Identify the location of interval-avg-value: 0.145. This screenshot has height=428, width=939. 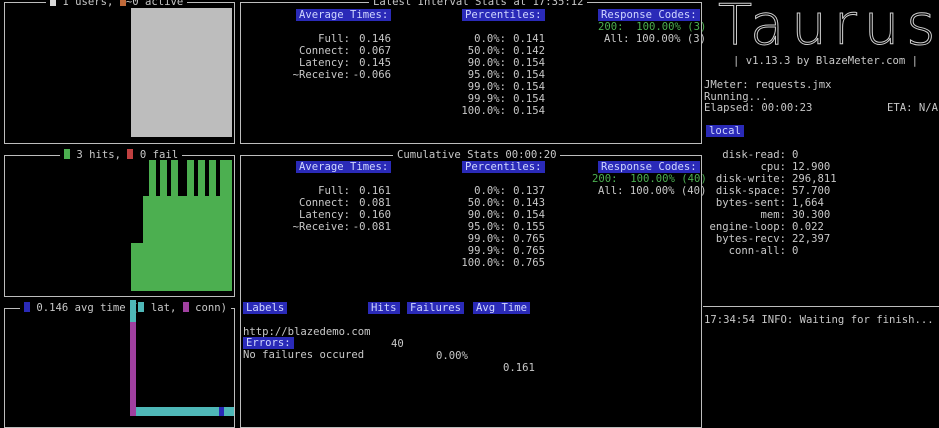
(375, 63).